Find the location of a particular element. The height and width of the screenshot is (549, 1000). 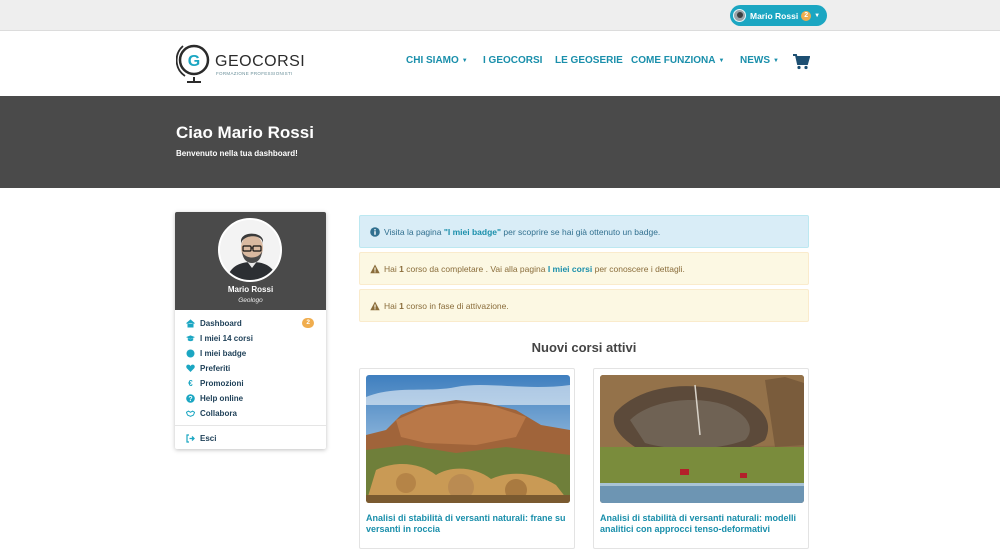

nav-i-geocorsi: I GEOCORSI is located at coordinates (512, 60).